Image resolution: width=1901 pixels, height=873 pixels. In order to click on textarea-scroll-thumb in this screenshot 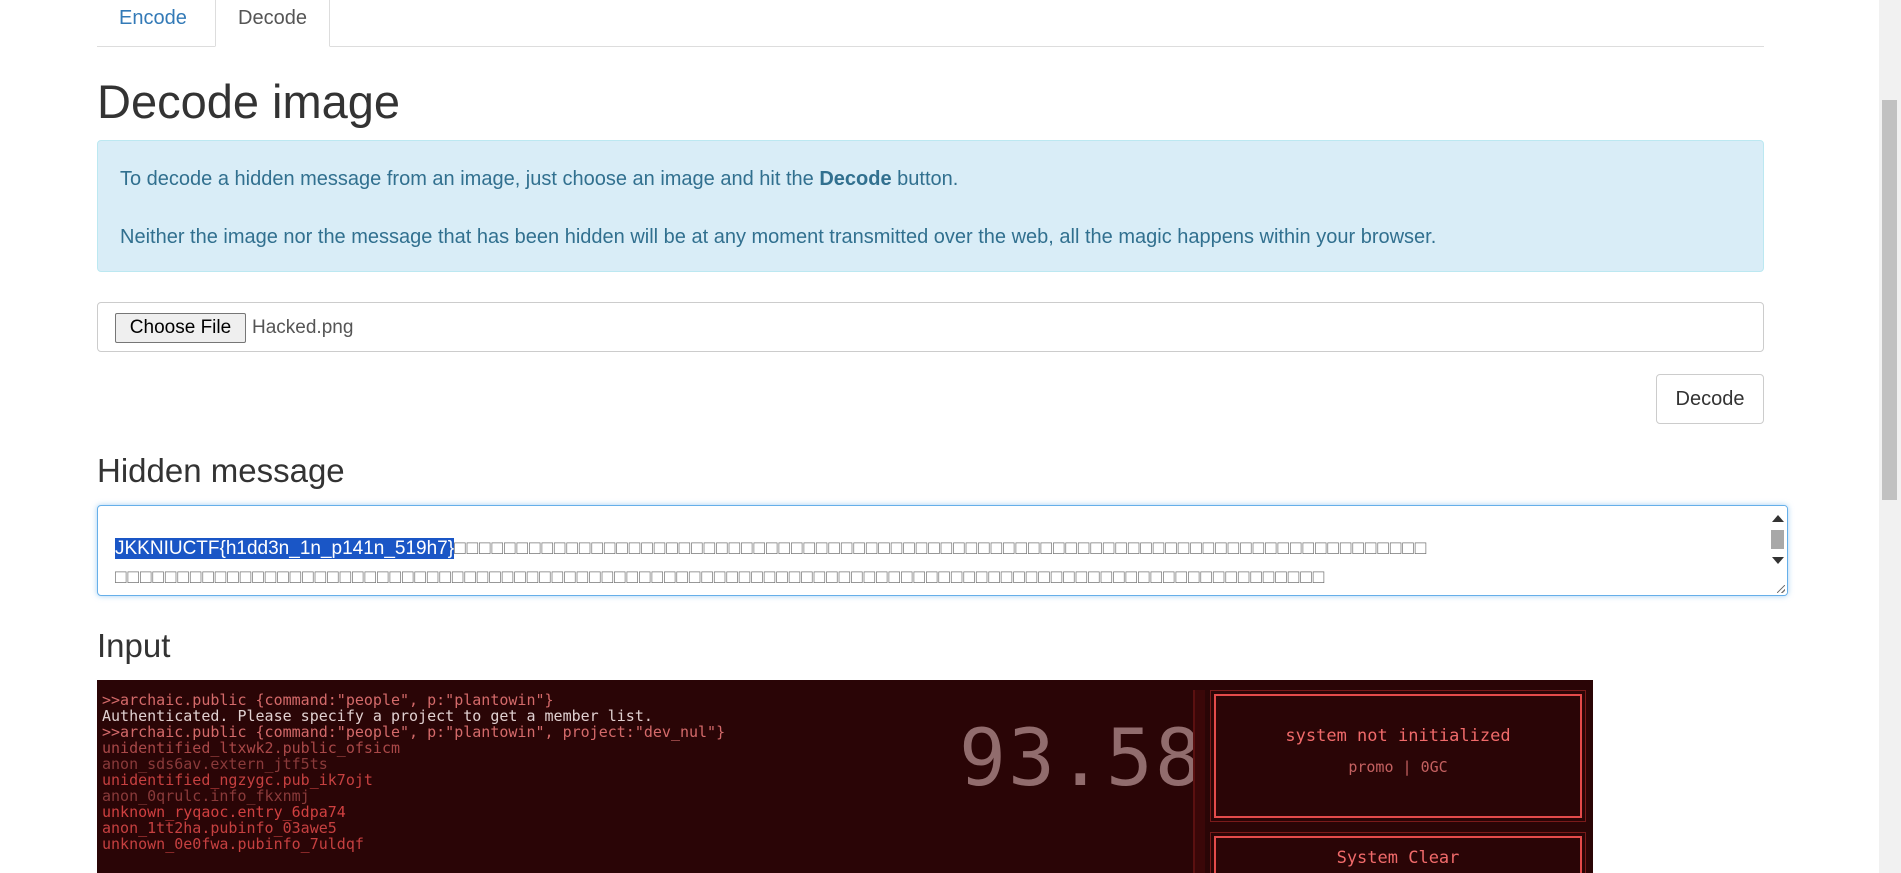, I will do `click(1777, 539)`.